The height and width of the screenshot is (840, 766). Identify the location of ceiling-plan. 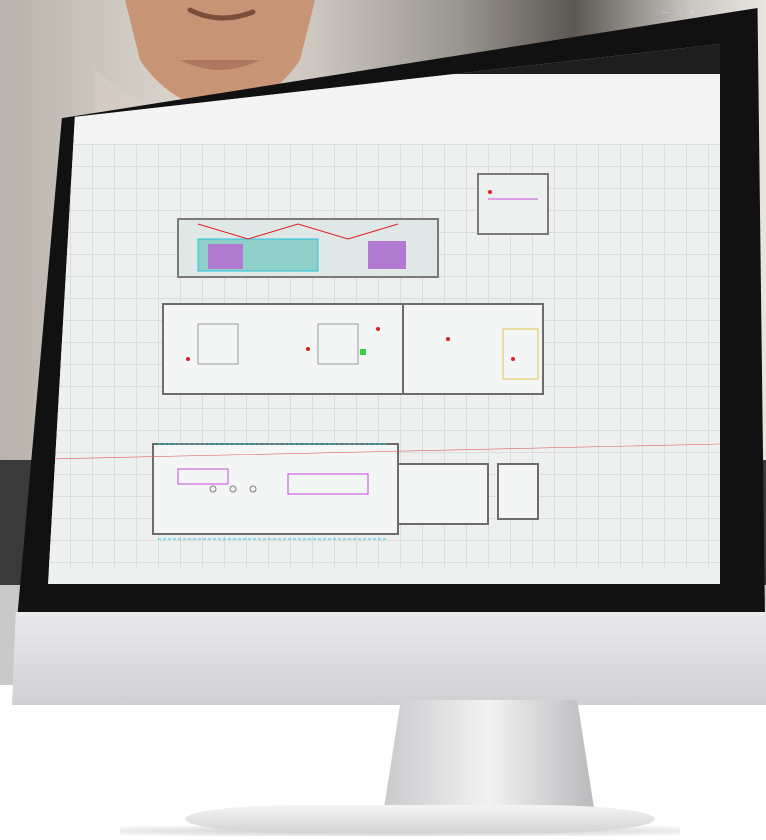
(353, 349).